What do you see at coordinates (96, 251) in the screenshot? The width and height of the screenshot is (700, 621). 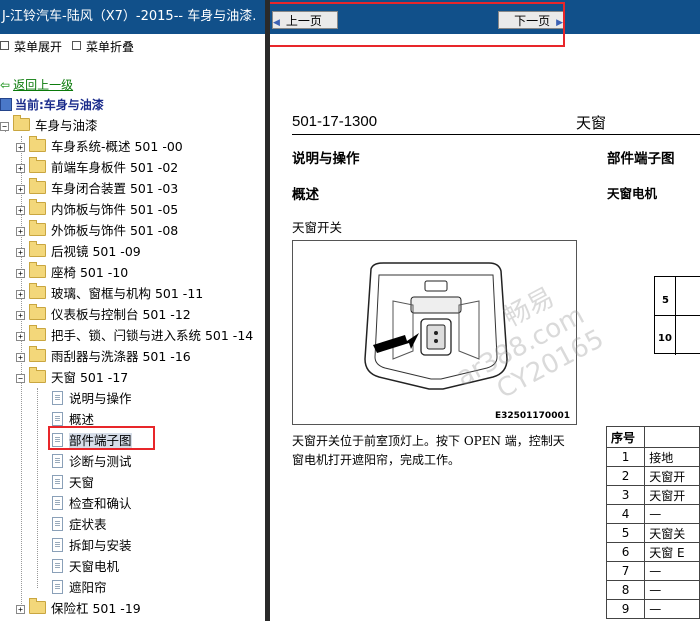 I see `tree-item-label: 后视镜 501 -09` at bounding box center [96, 251].